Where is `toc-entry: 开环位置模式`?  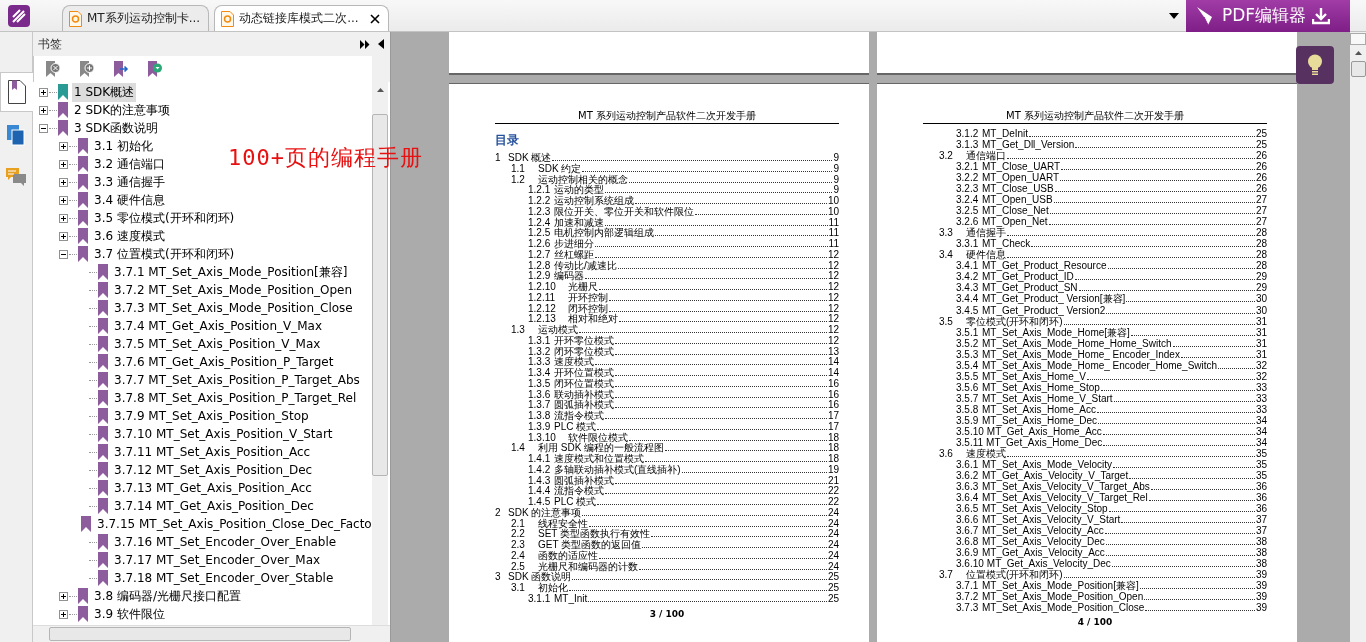 toc-entry: 开环位置模式 is located at coordinates (584, 373).